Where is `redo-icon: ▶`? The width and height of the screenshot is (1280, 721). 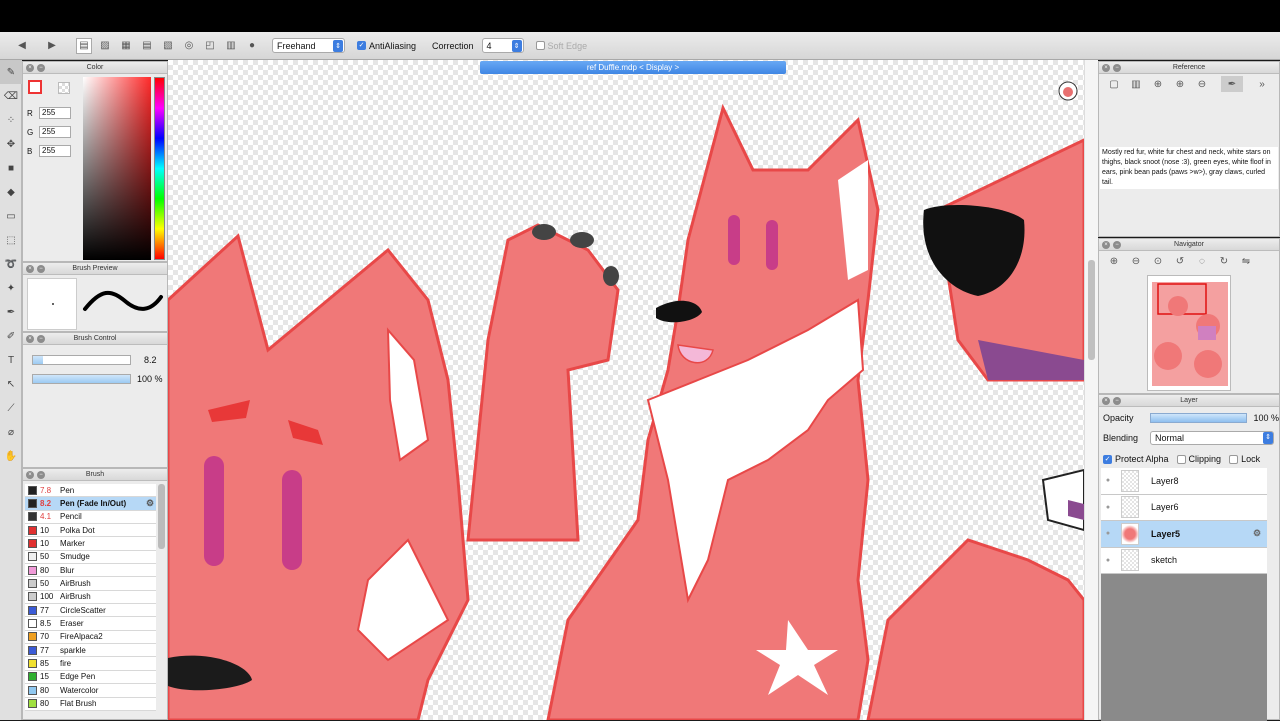 redo-icon: ▶ is located at coordinates (52, 46).